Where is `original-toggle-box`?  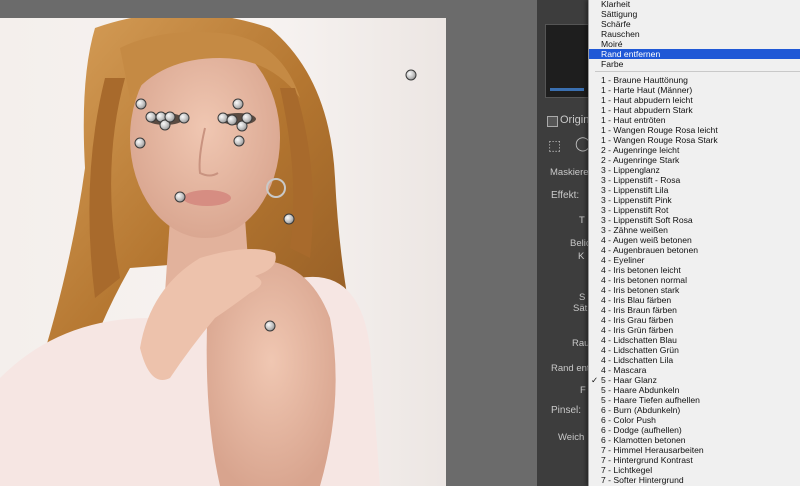 original-toggle-box is located at coordinates (552, 121).